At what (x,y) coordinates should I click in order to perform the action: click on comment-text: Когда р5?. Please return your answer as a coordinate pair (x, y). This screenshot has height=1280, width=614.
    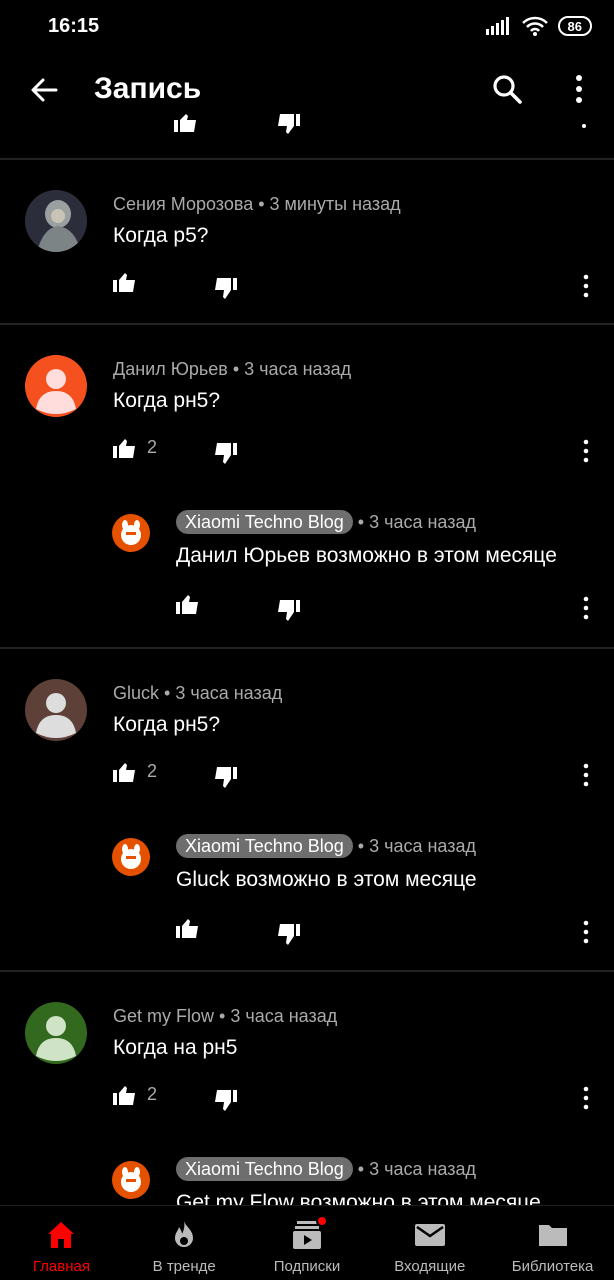
    Looking at the image, I should click on (161, 235).